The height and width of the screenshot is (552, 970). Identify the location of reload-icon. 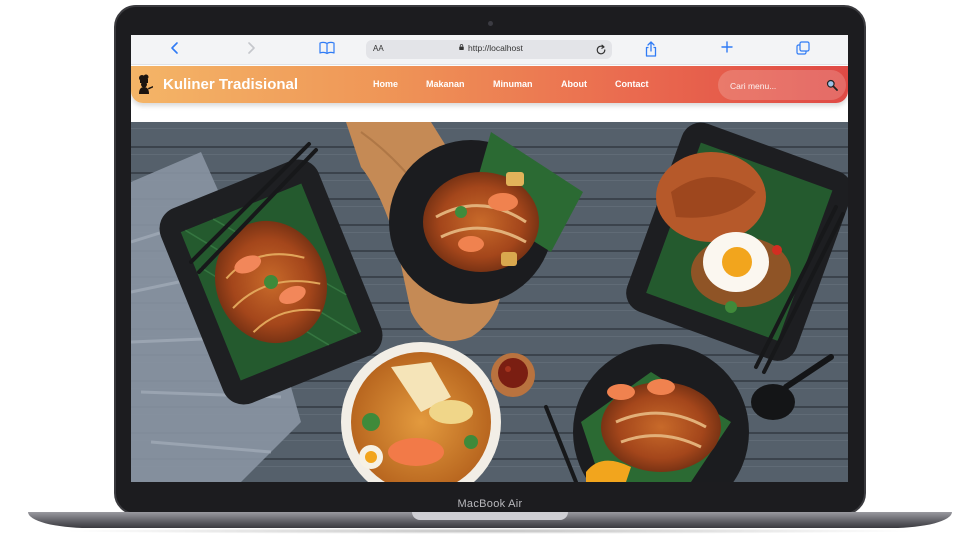
(601, 50).